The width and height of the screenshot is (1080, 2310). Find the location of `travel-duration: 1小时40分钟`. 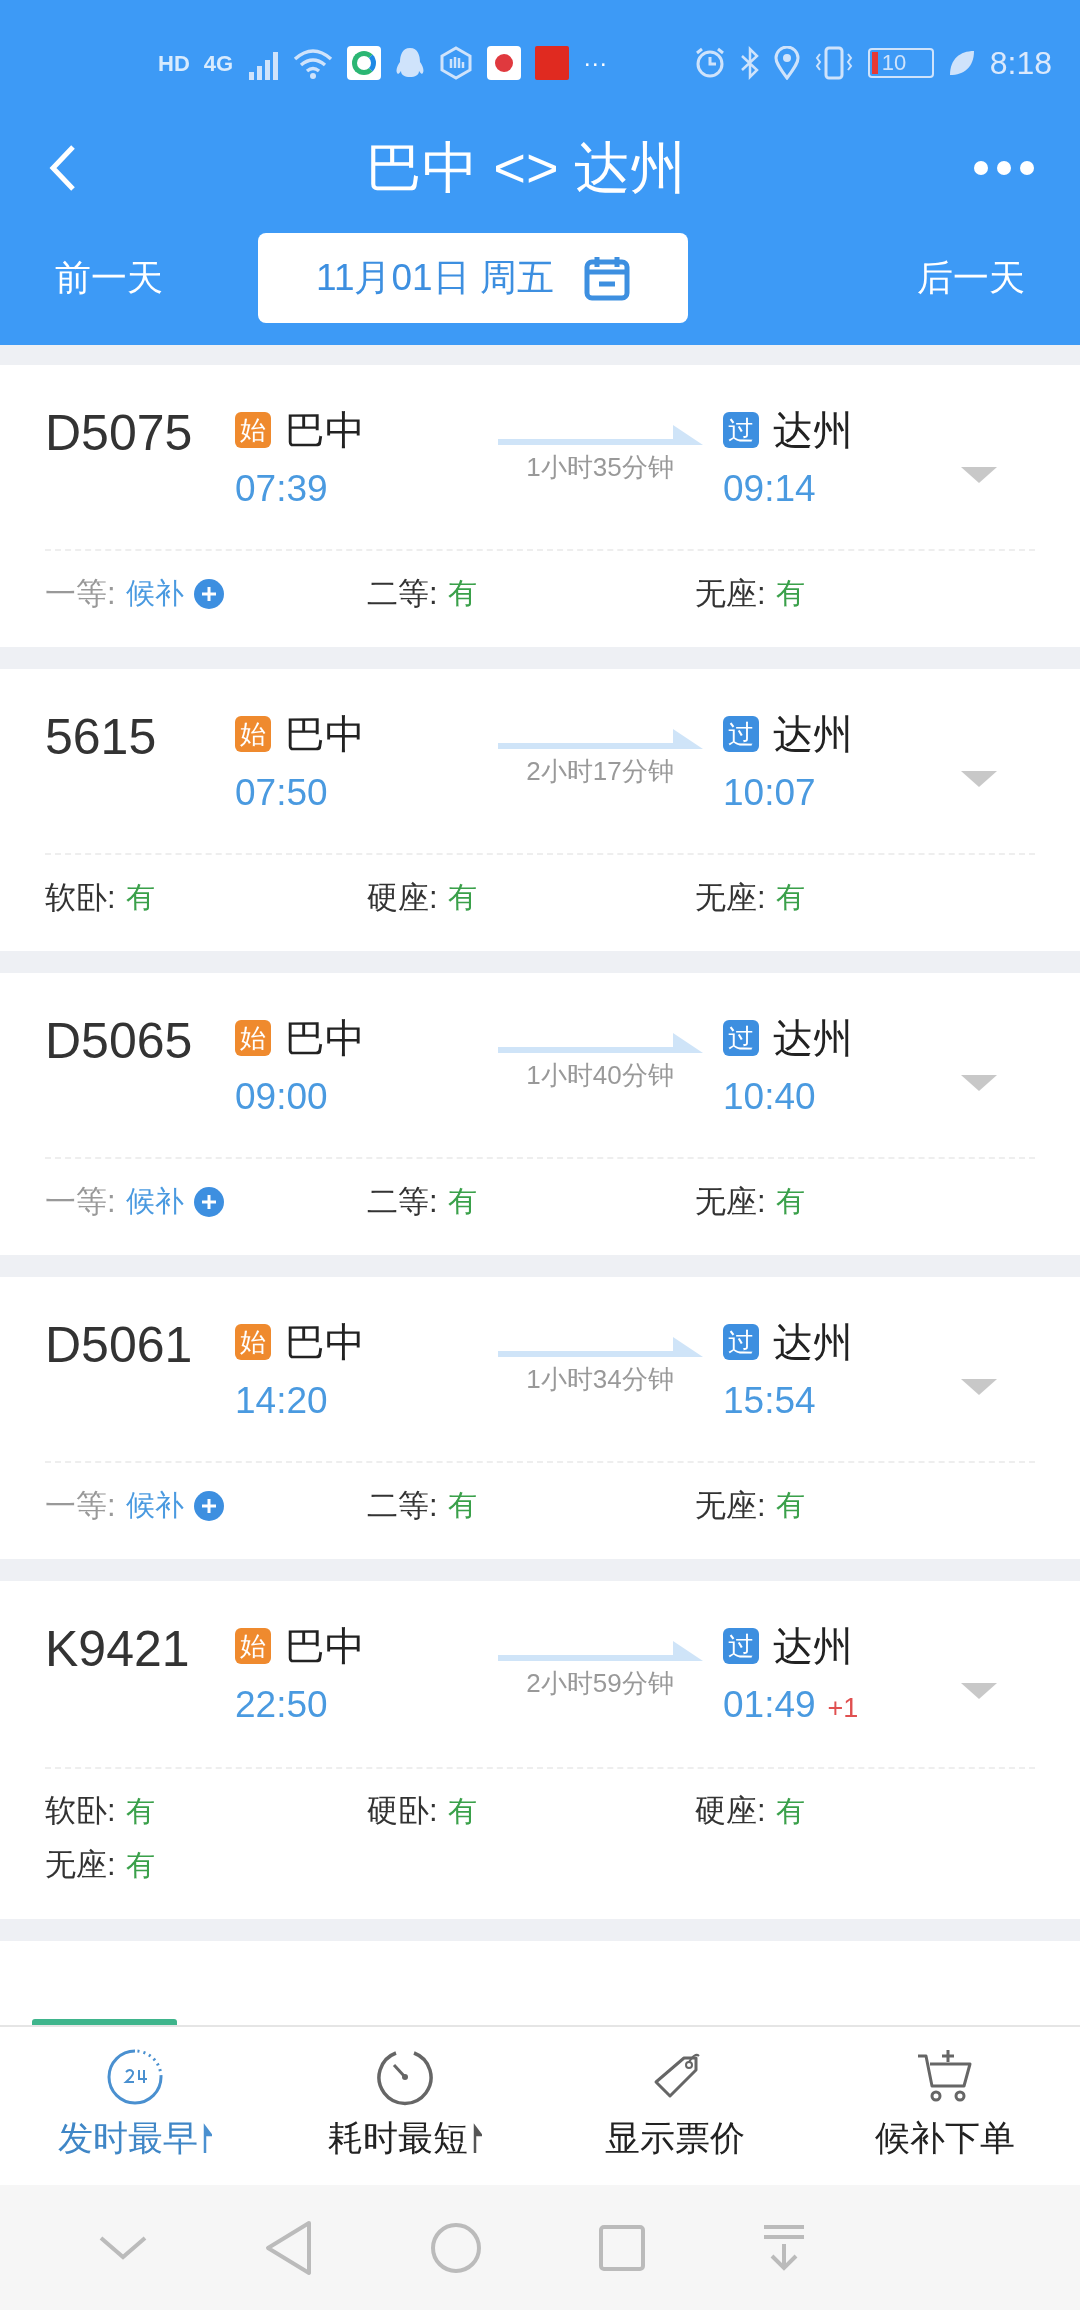

travel-duration: 1小时40分钟 is located at coordinates (600, 1075).